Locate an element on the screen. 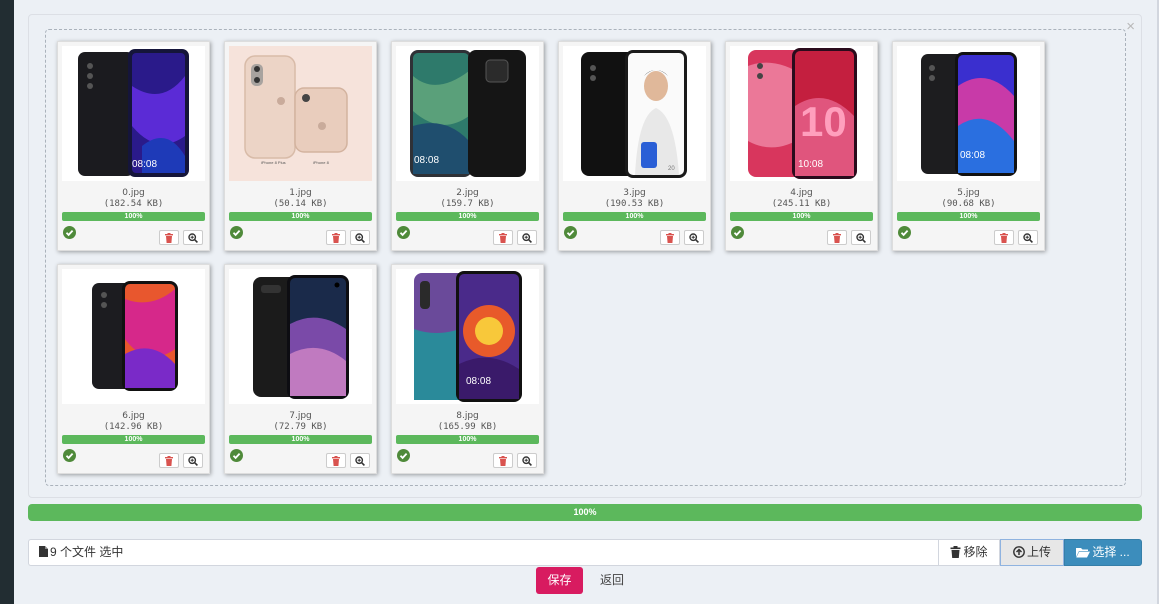  file-thumbnail: 08:08 2.jpg (159.7 KB) 100% is located at coordinates (467, 146).